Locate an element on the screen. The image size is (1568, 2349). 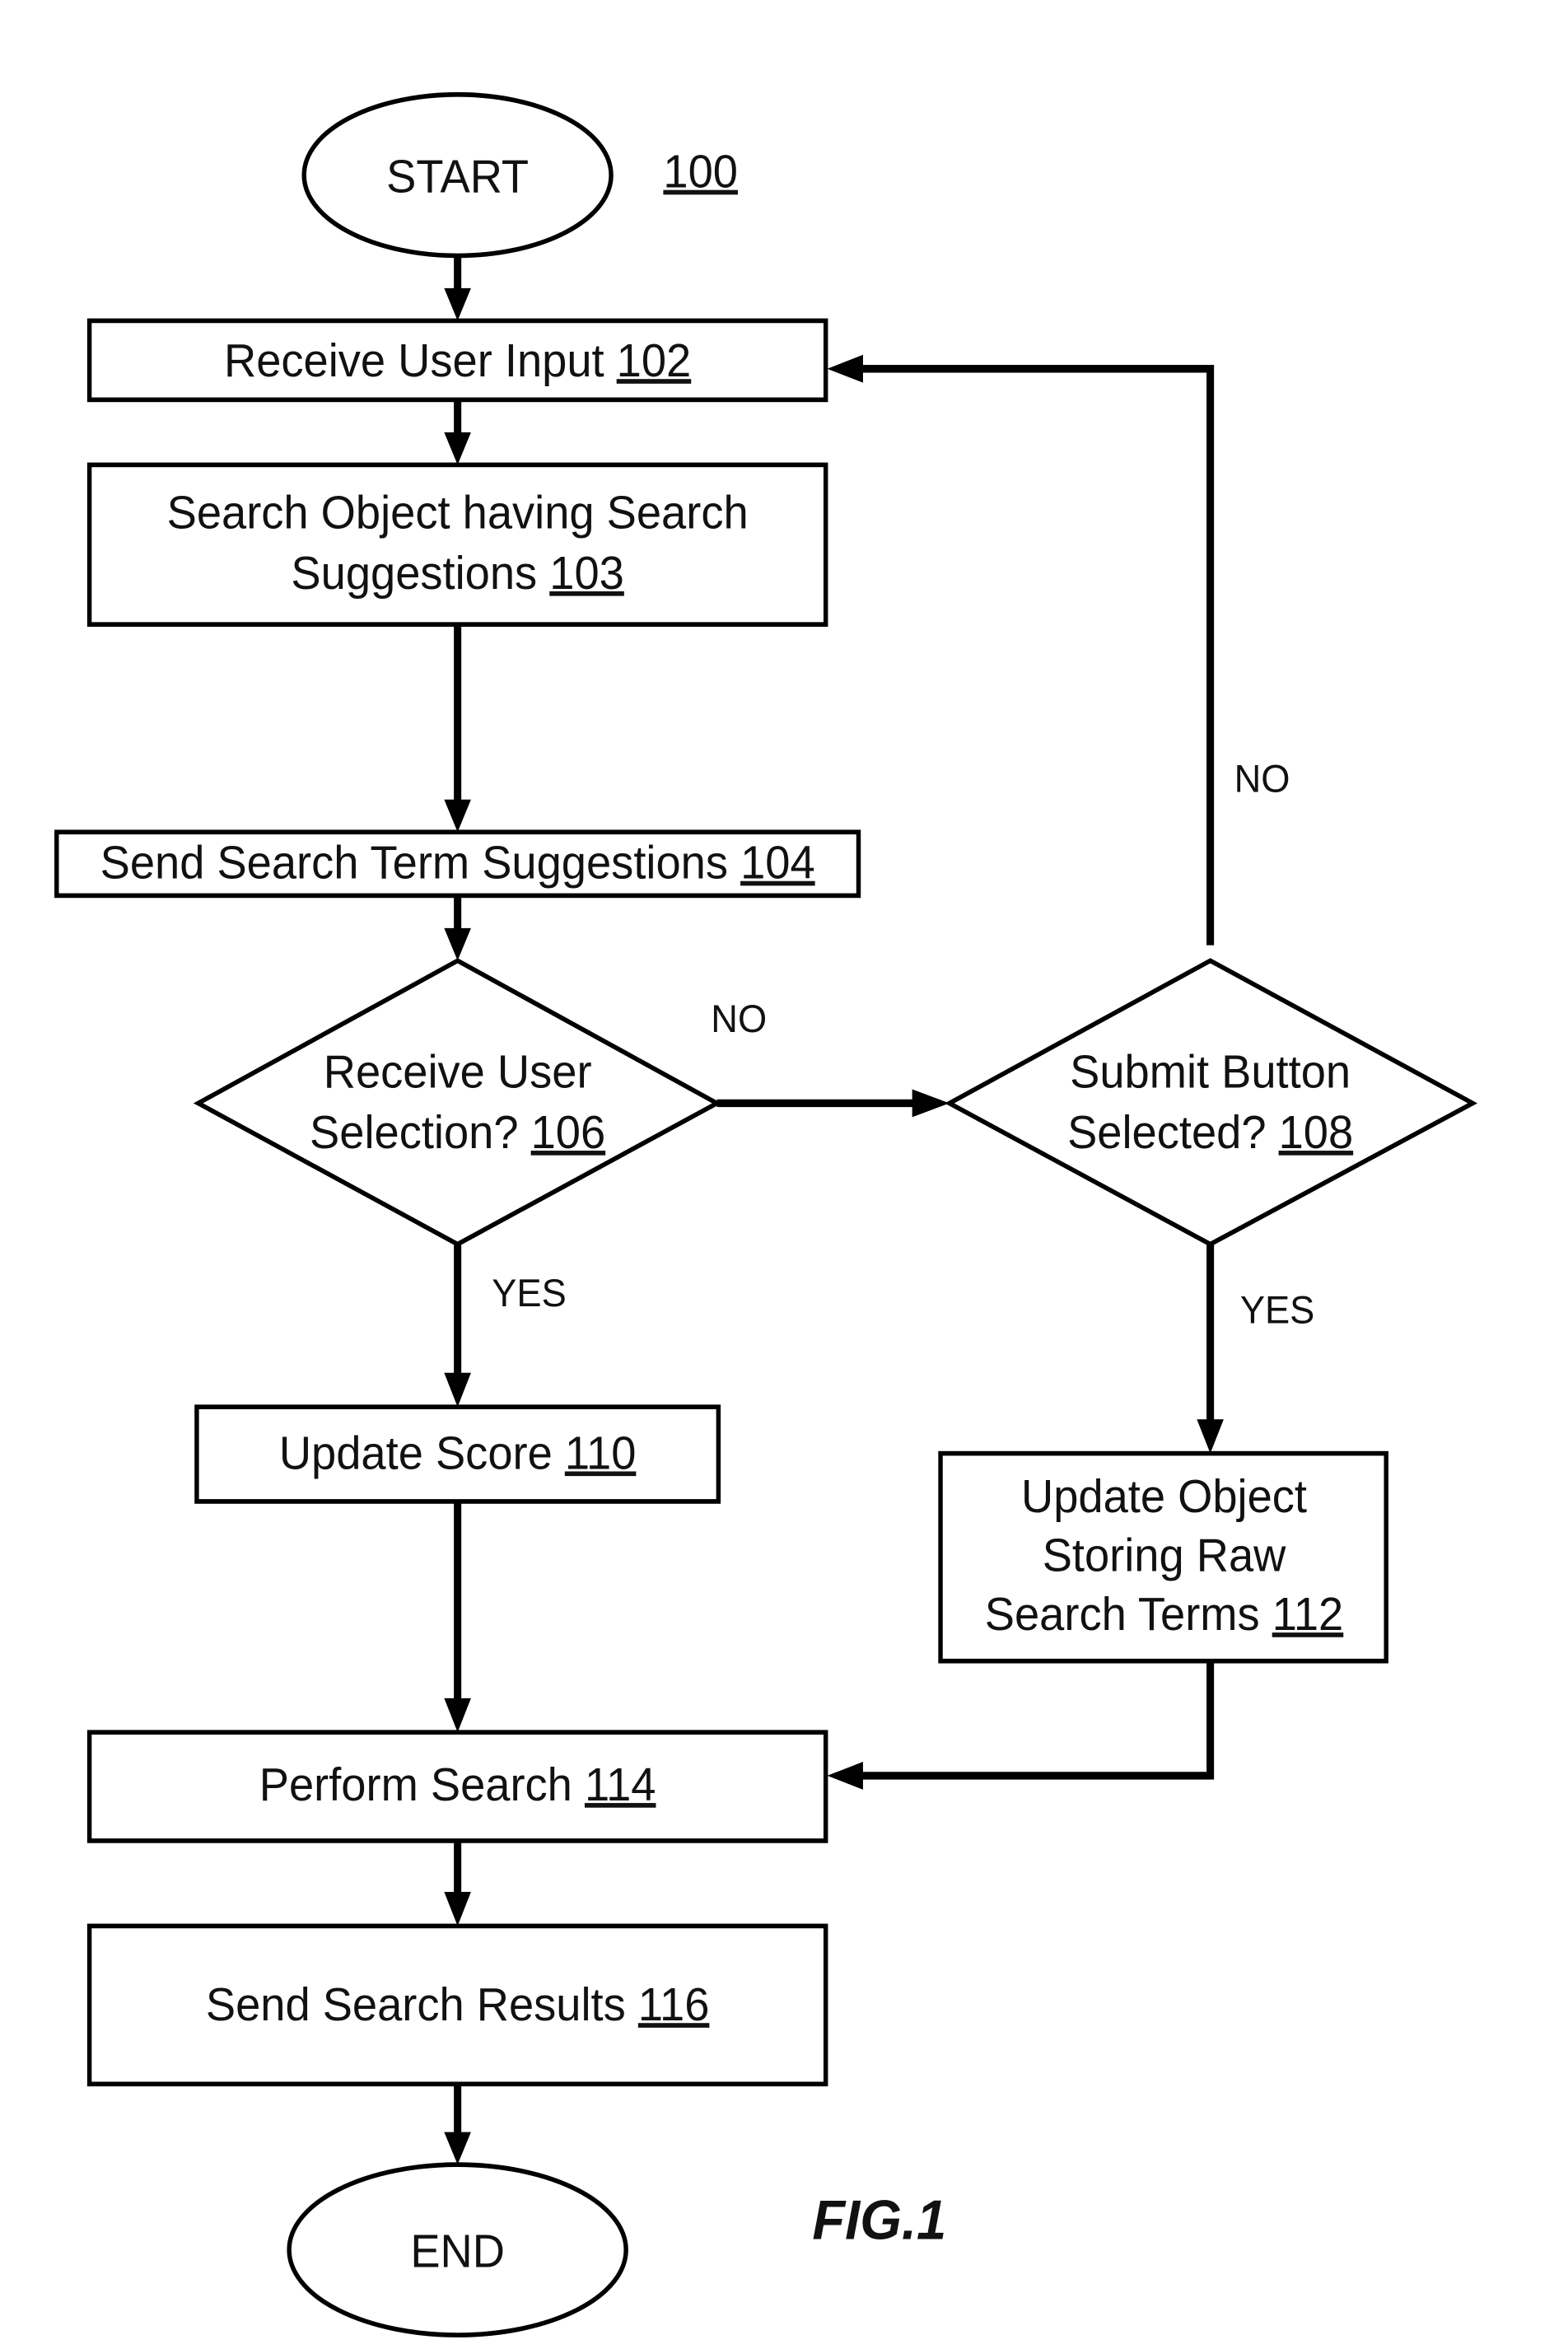
node-104-send-suggestions: Send Search Term Suggestions 104 is located at coordinates (457, 864).